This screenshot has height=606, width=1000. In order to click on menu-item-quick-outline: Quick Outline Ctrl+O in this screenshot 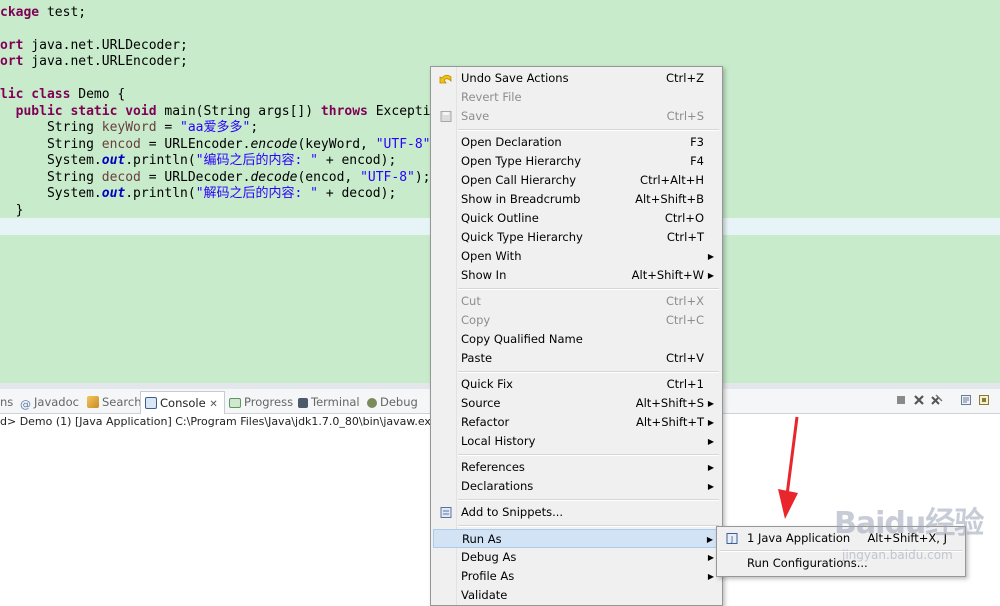, I will do `click(576, 218)`.